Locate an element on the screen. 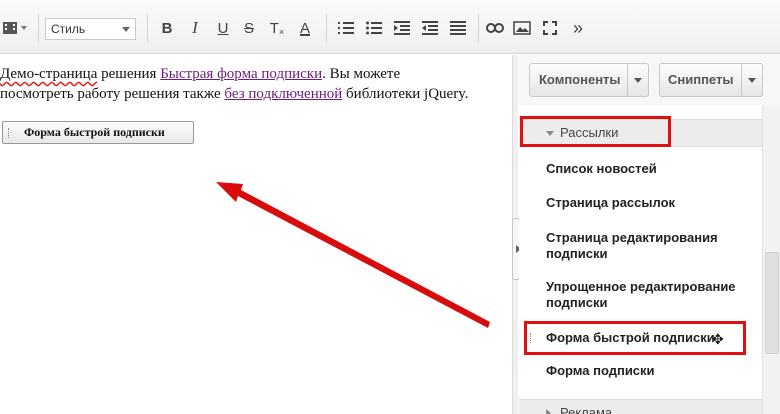  text: решения is located at coordinates (129, 74).